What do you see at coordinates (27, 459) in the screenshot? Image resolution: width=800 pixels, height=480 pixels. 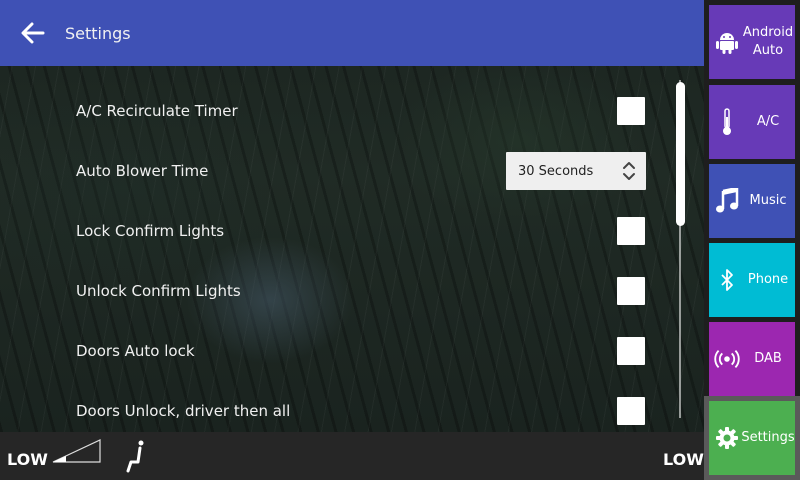 I see `fan-speed-left: LOW` at bounding box center [27, 459].